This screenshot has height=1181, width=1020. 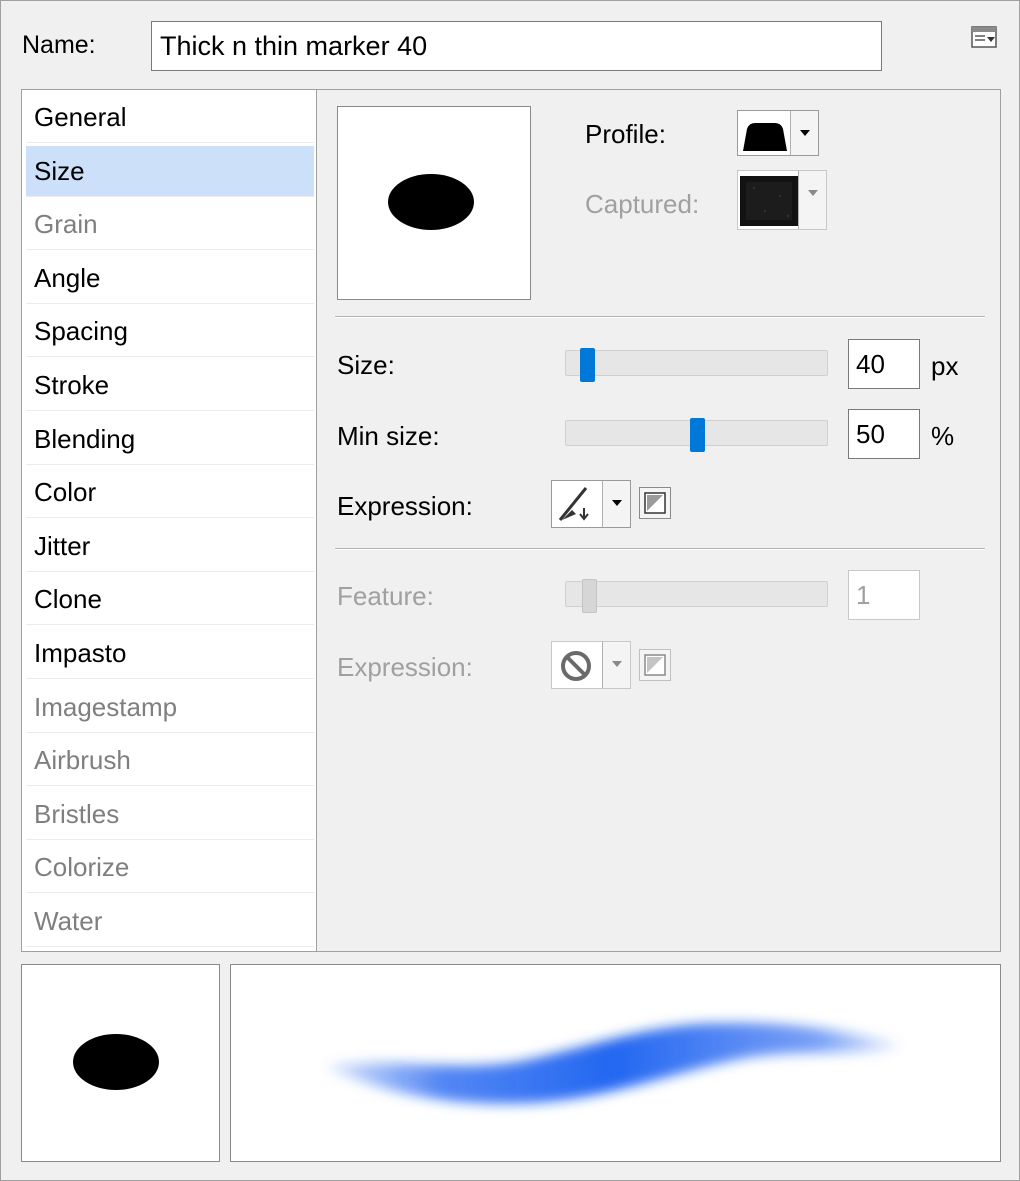 What do you see at coordinates (366, 365) in the screenshot?
I see `size-label: Size:` at bounding box center [366, 365].